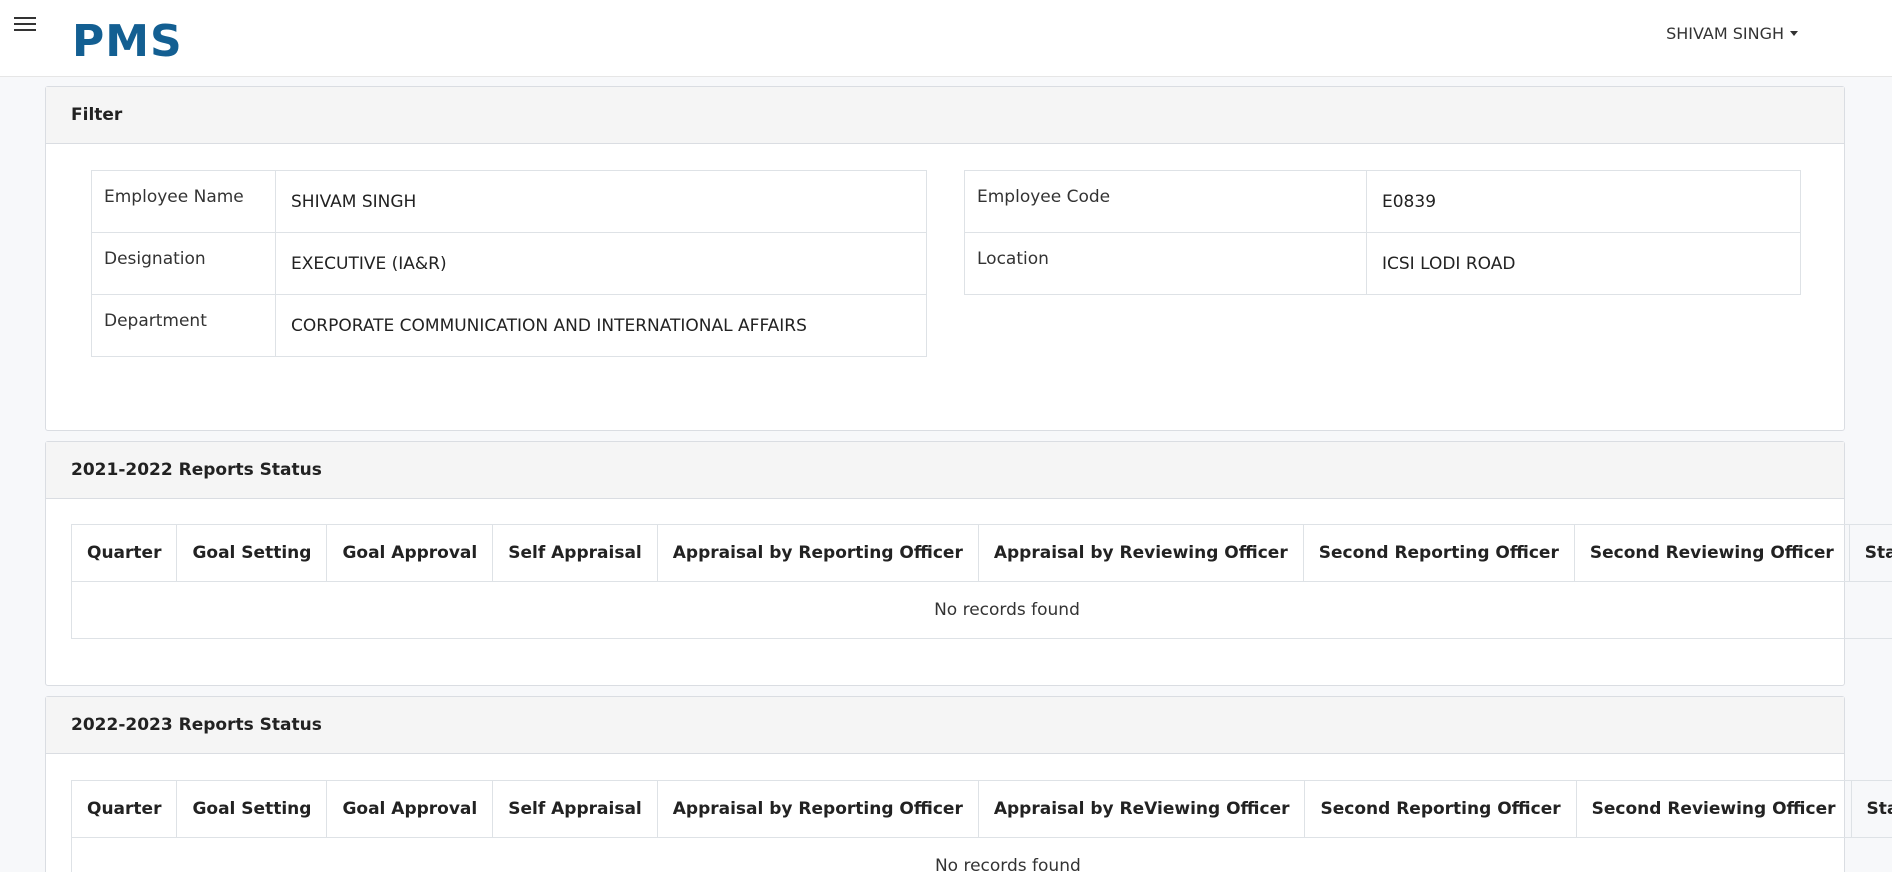 The image size is (1892, 872). What do you see at coordinates (1165, 263) in the screenshot?
I see `location-label: Location` at bounding box center [1165, 263].